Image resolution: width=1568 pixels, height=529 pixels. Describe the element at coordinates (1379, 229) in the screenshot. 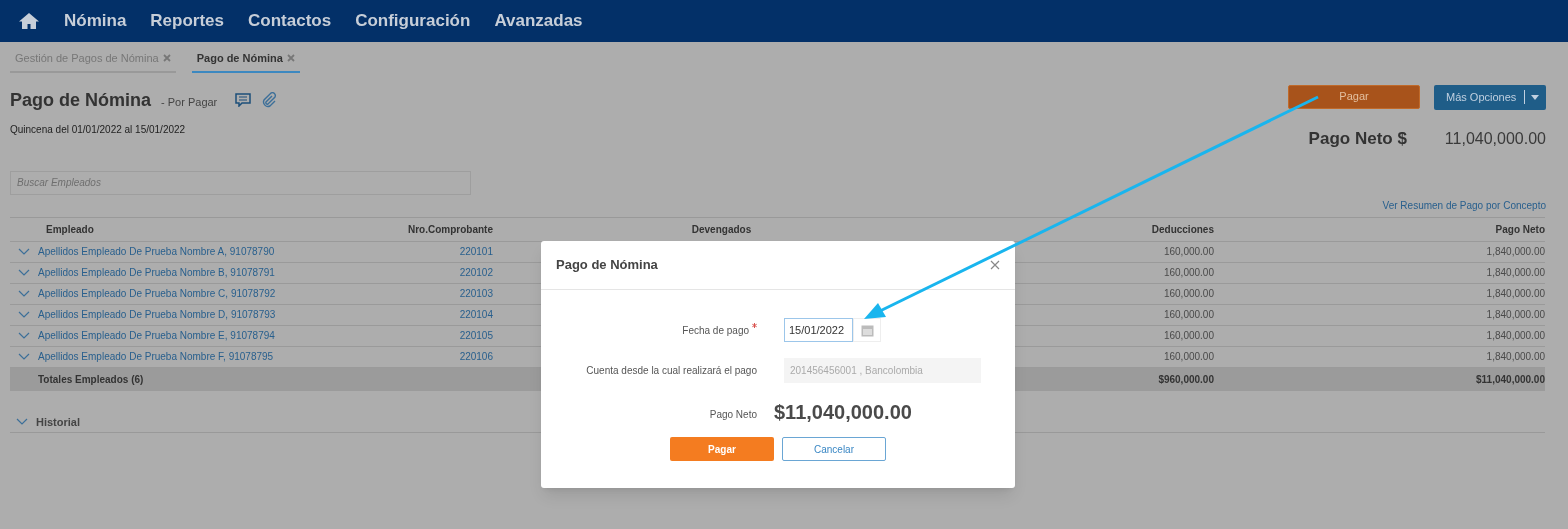

I see `column-header: Pago Neto` at that location.